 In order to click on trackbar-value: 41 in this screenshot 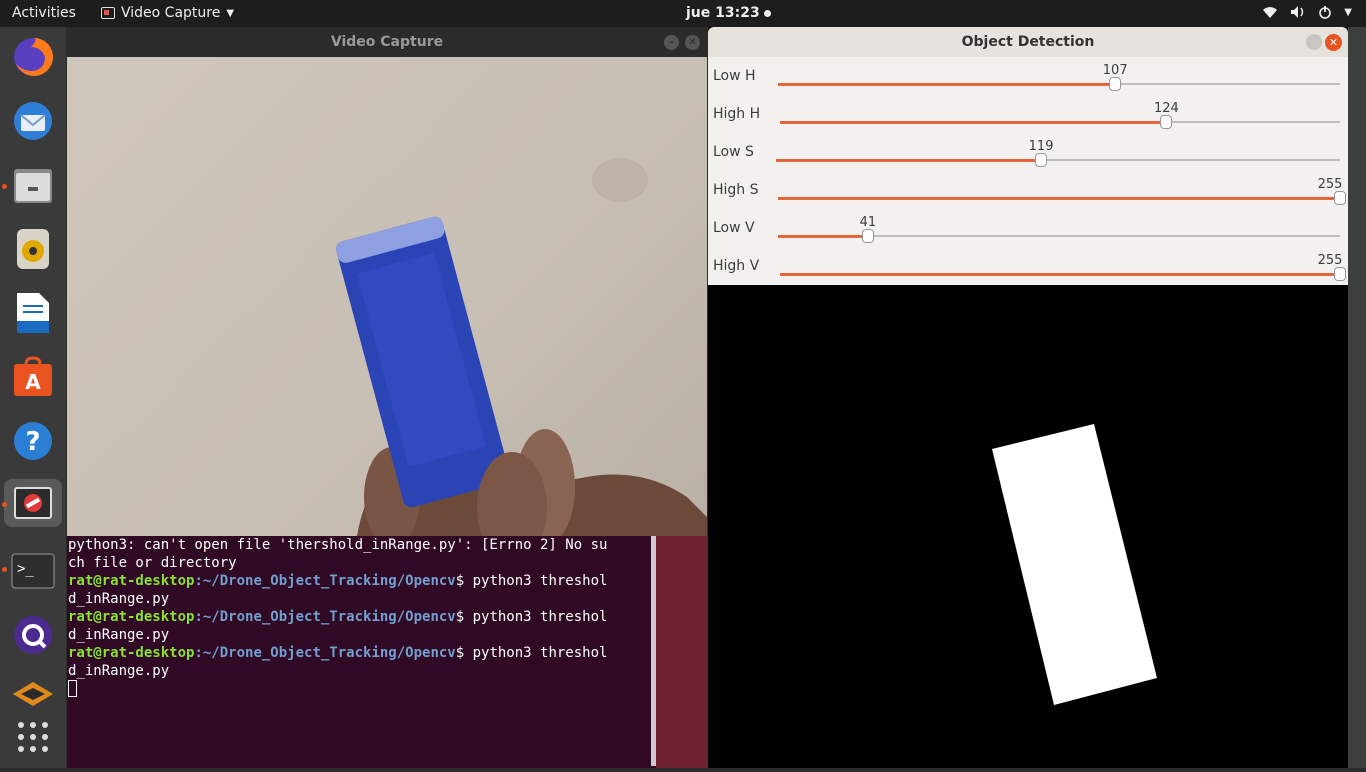, I will do `click(868, 222)`.